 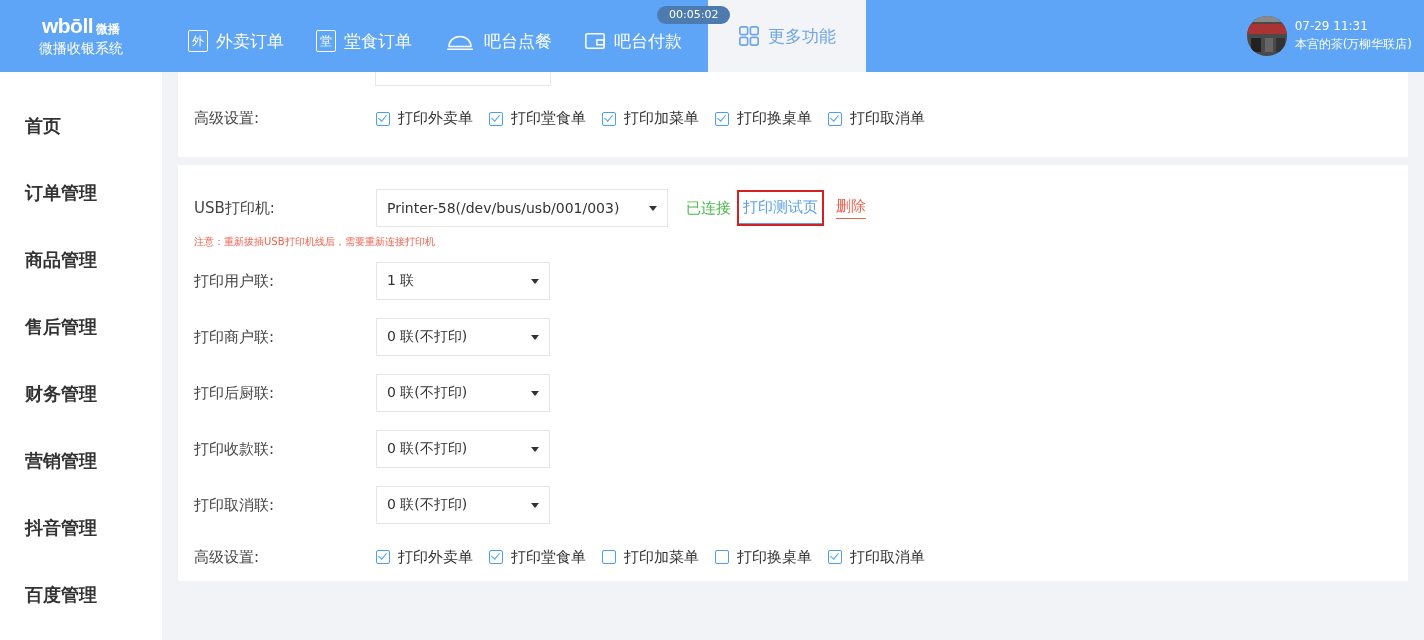 I want to click on field-label: USB打印机:, so click(x=235, y=208).